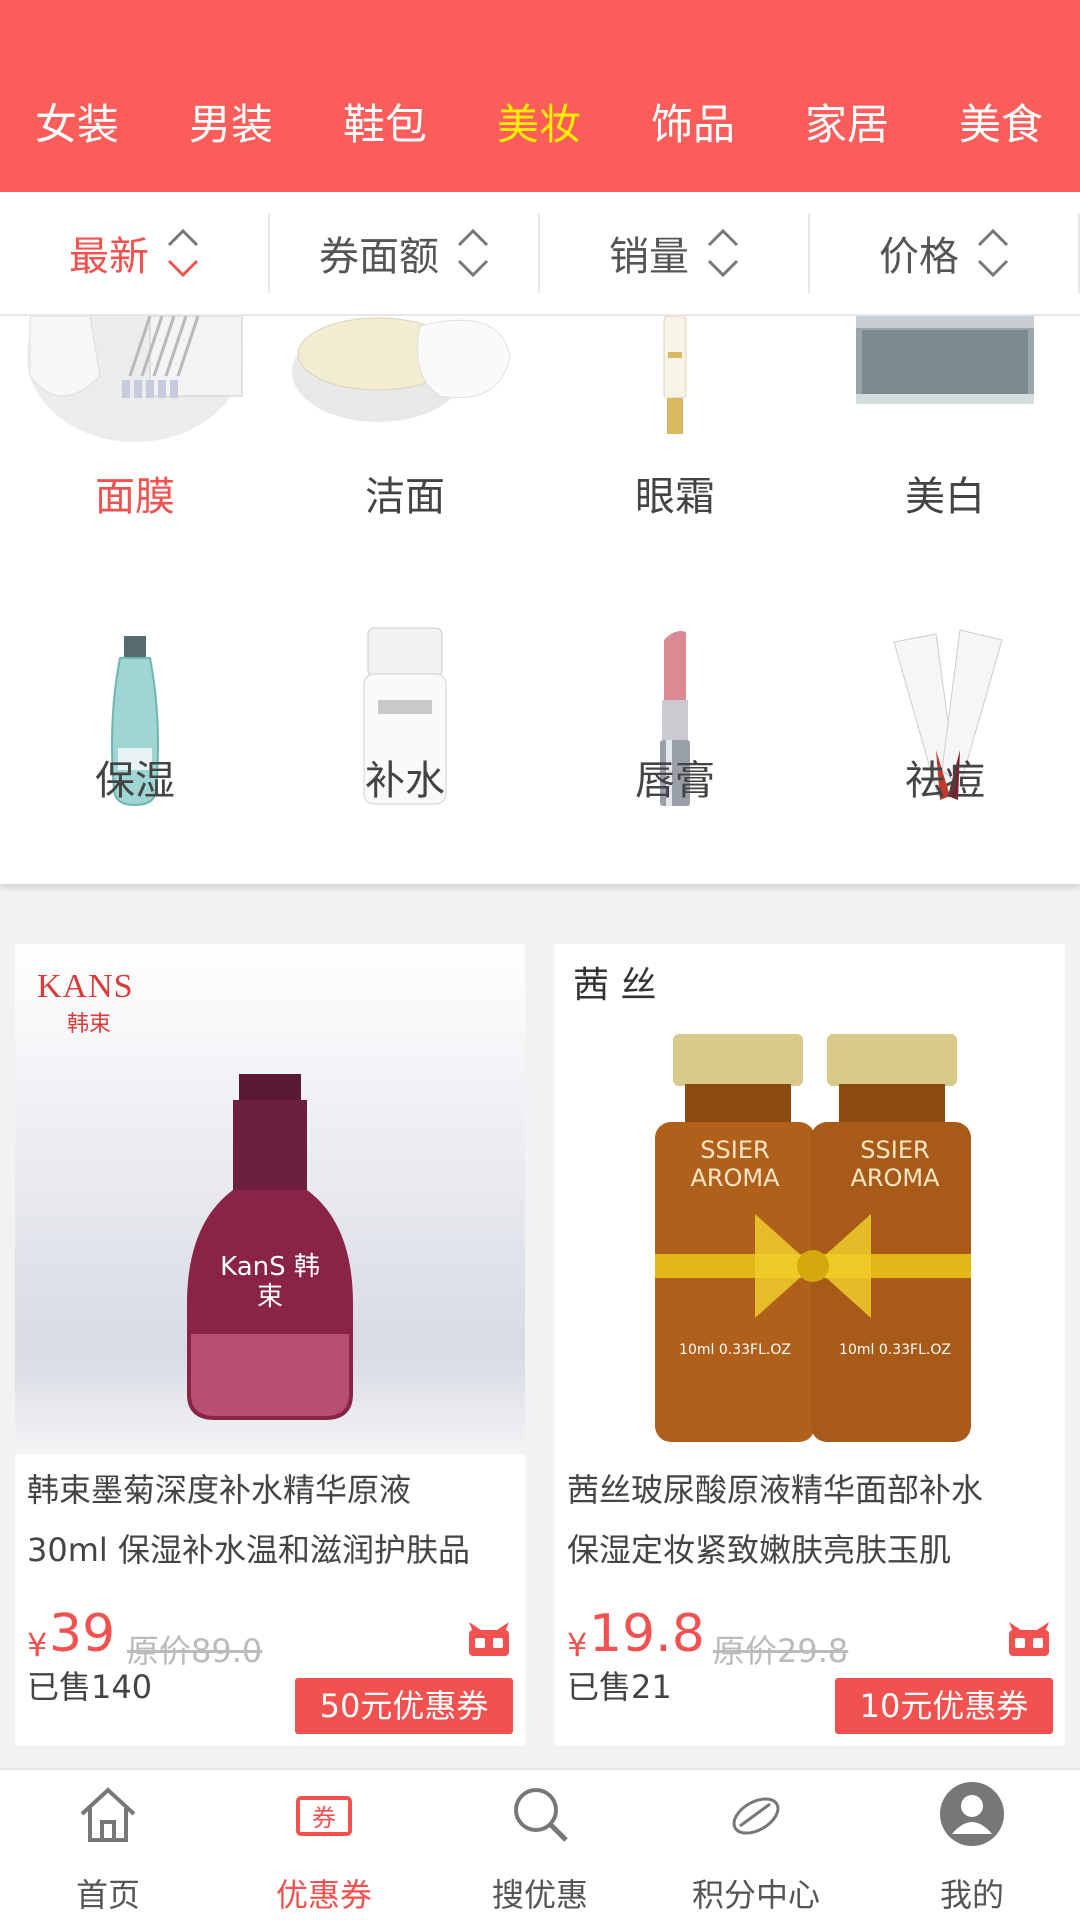  Describe the element at coordinates (756, 1845) in the screenshot. I see `tab-points-center: 积分中心` at that location.